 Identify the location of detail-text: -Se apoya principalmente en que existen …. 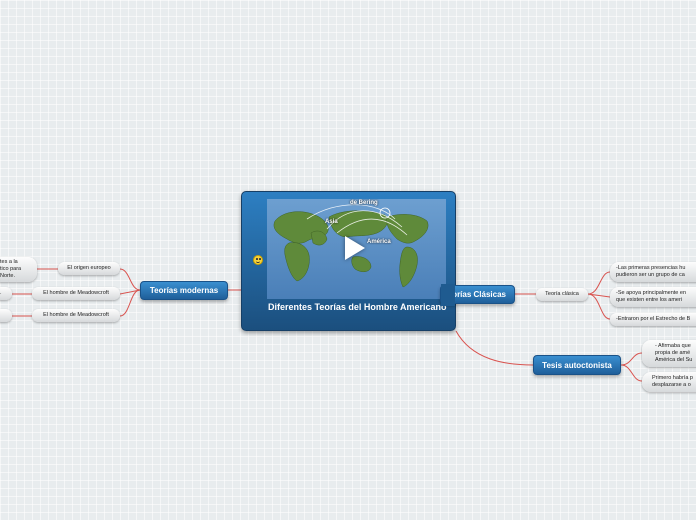
(651, 296).